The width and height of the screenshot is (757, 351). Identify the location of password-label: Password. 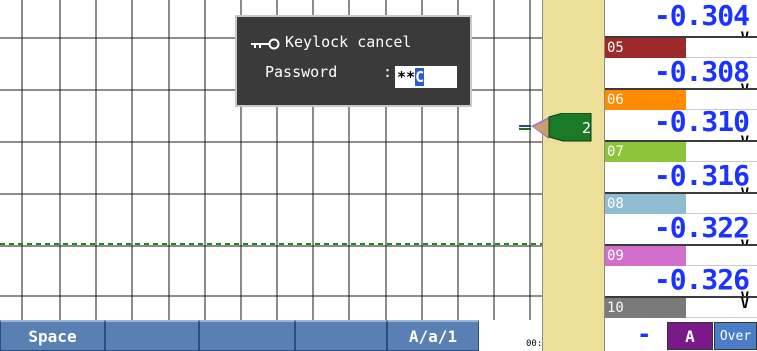
(301, 72).